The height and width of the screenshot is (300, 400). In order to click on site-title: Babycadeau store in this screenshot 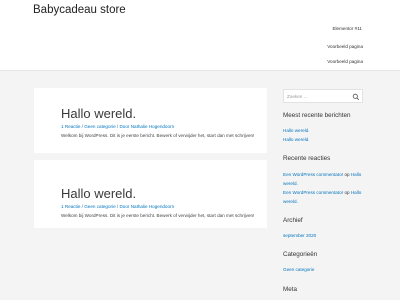, I will do `click(79, 10)`.